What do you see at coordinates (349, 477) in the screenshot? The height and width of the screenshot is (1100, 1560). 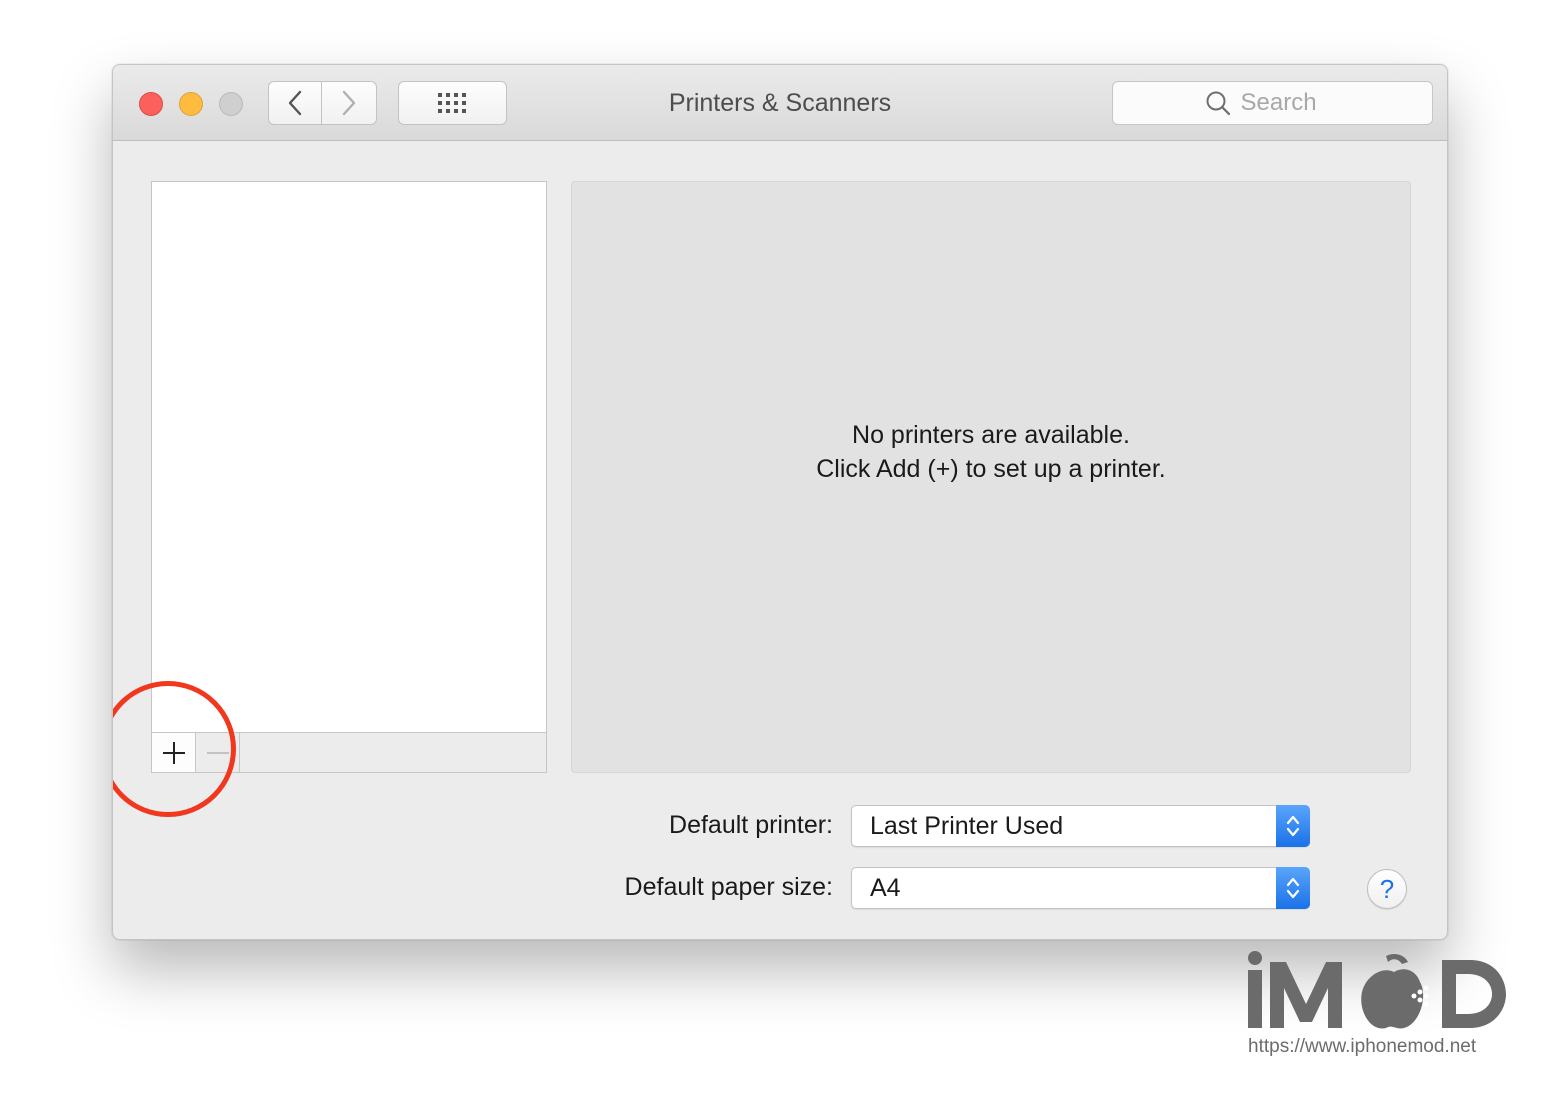 I see `printer-list` at bounding box center [349, 477].